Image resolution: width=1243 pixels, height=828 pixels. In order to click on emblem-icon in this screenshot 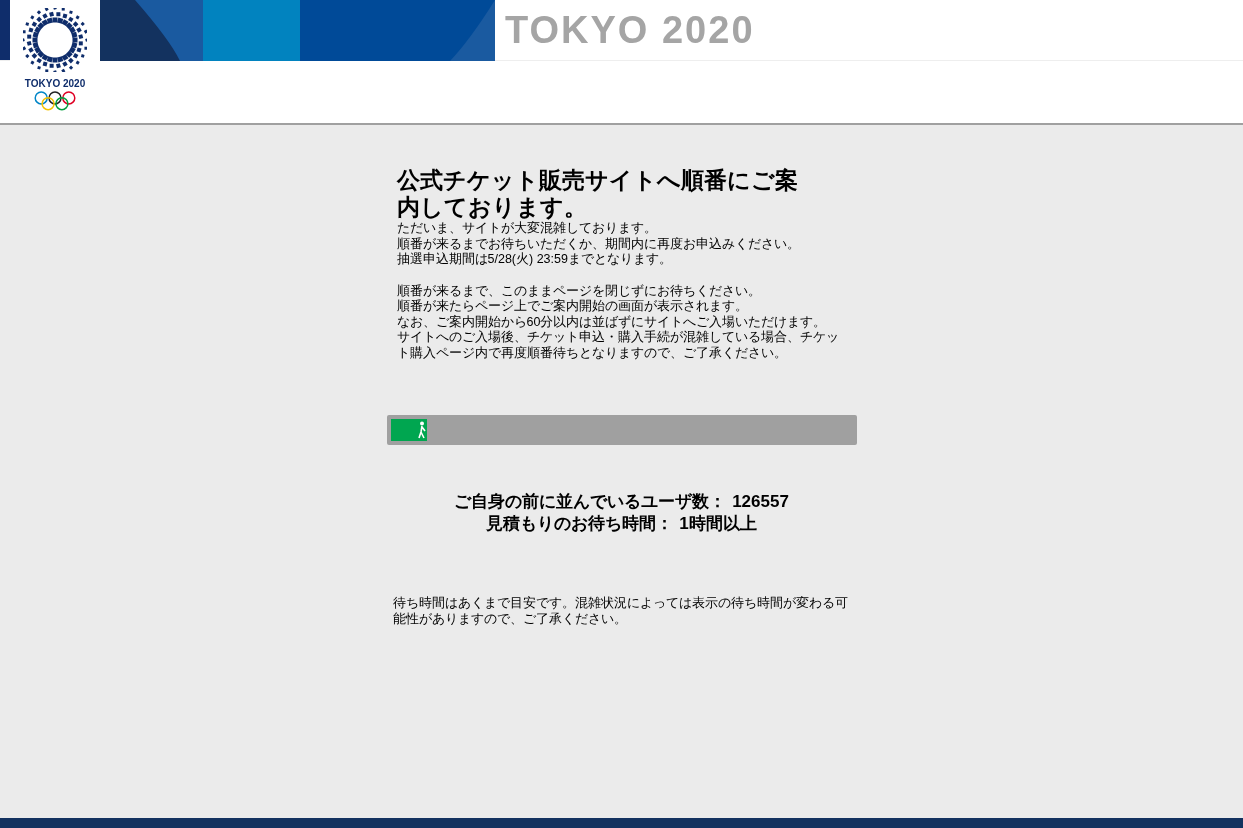, I will do `click(55, 40)`.